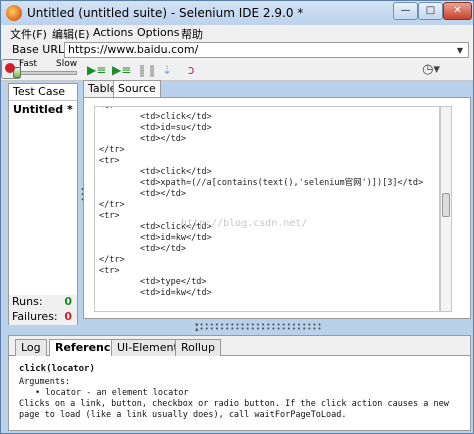  Describe the element at coordinates (133, 49) in the screenshot. I see `base-url-value: https://www.baidu.com/` at that location.